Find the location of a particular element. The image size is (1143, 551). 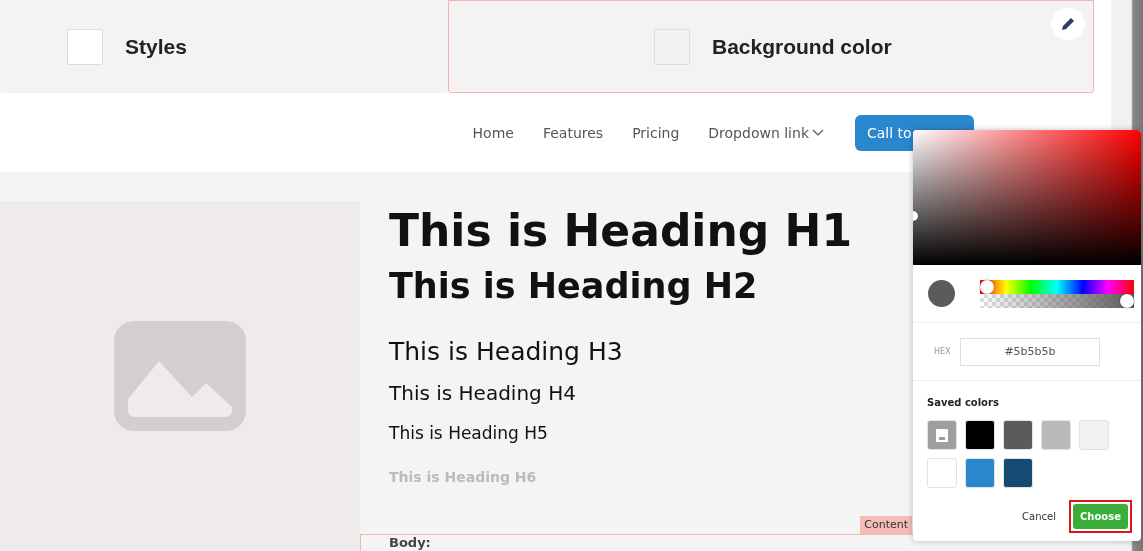

color-preview is located at coordinates (941, 293).